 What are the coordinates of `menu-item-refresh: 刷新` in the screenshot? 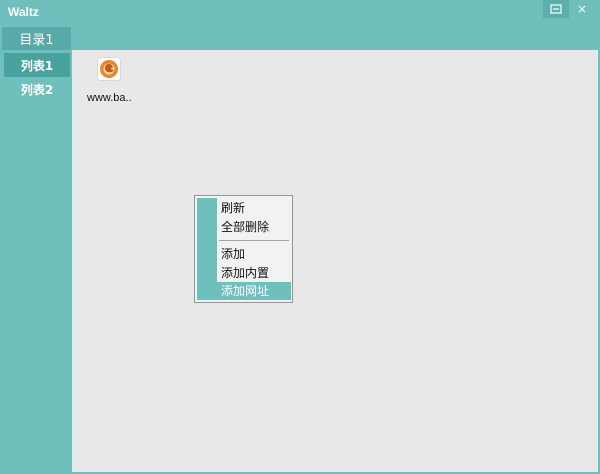 It's located at (254, 208).